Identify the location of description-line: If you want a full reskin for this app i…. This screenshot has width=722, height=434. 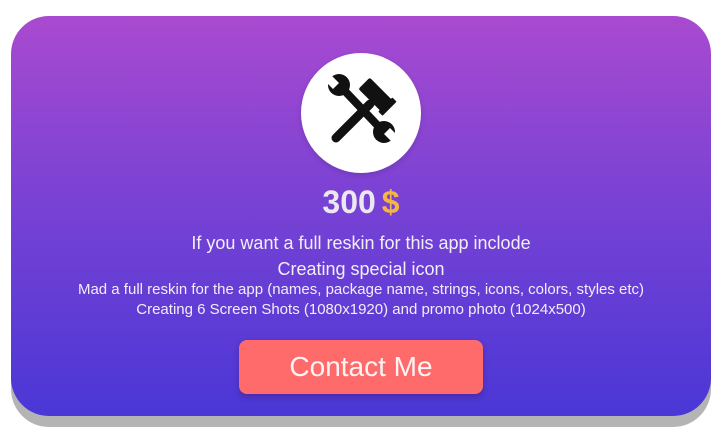
(361, 243).